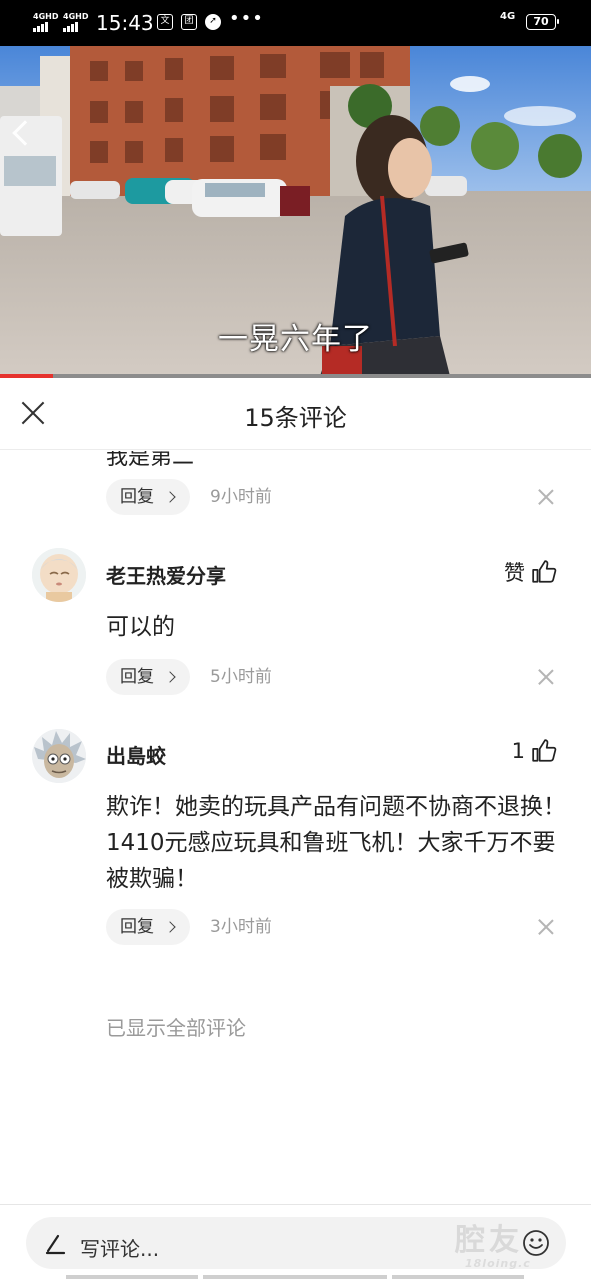 The width and height of the screenshot is (591, 1280). I want to click on all-comments-shown-label: 已显示全部评论, so click(176, 1028).